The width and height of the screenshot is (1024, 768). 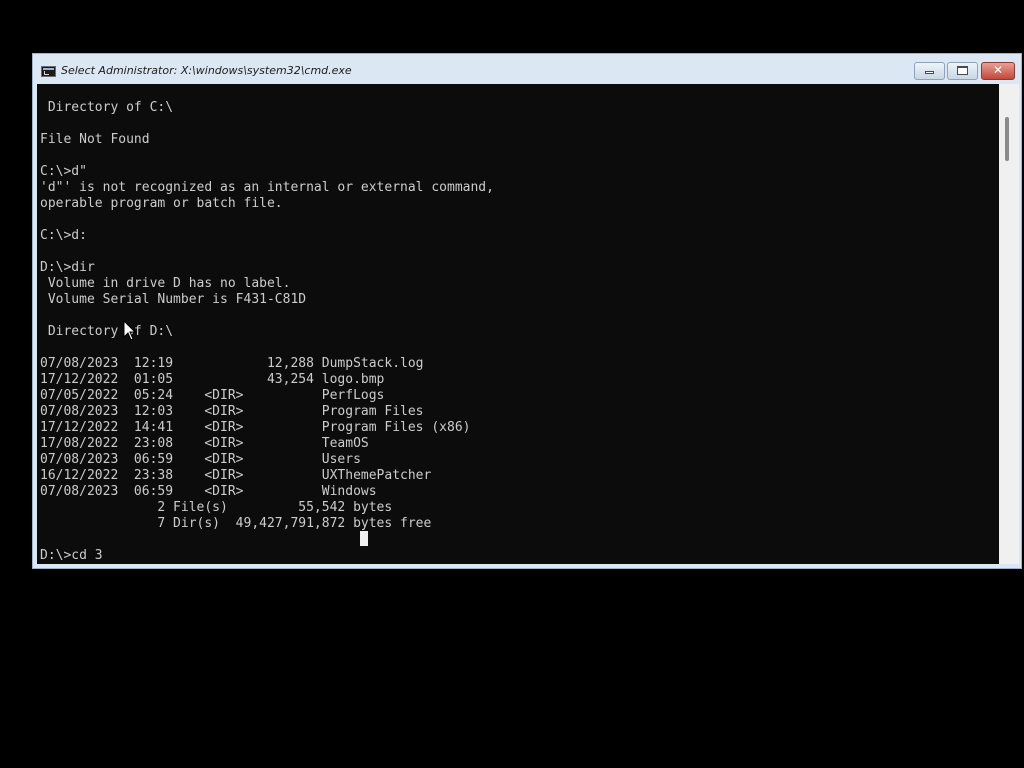 What do you see at coordinates (107, 107) in the screenshot?
I see `console-line: Directory of C:\` at bounding box center [107, 107].